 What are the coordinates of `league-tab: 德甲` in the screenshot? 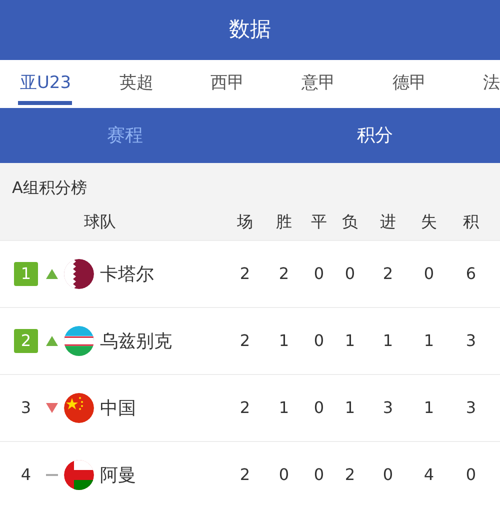 It's located at (409, 84).